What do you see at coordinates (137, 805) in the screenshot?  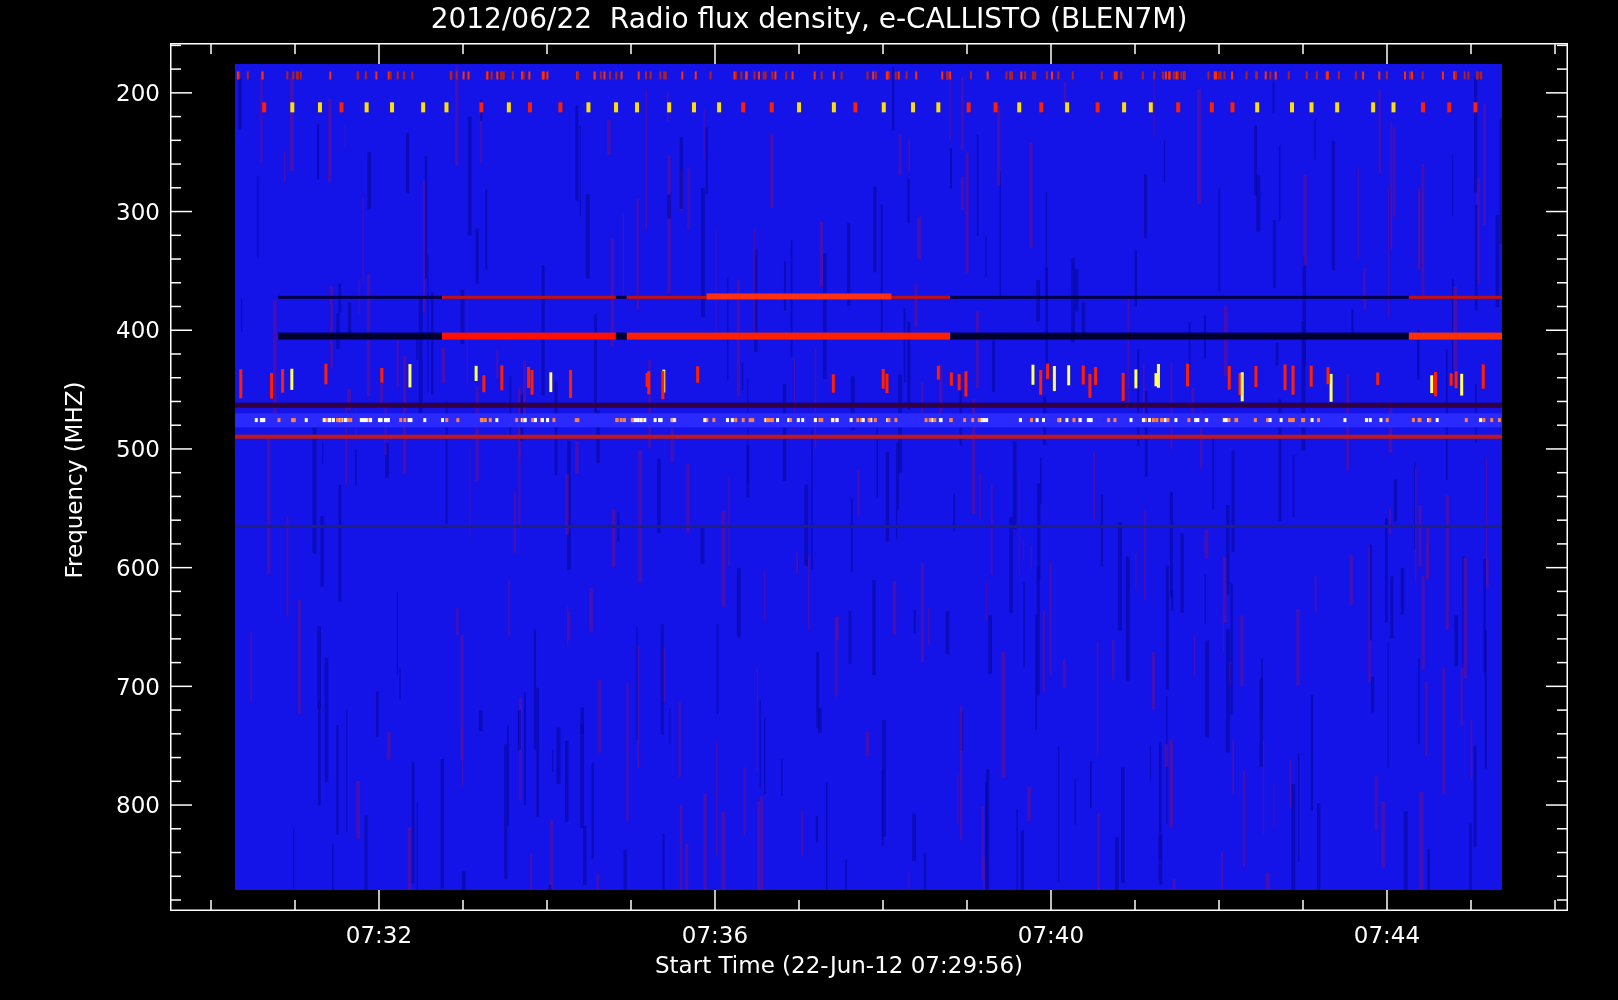 I see `tick-label: 800` at bounding box center [137, 805].